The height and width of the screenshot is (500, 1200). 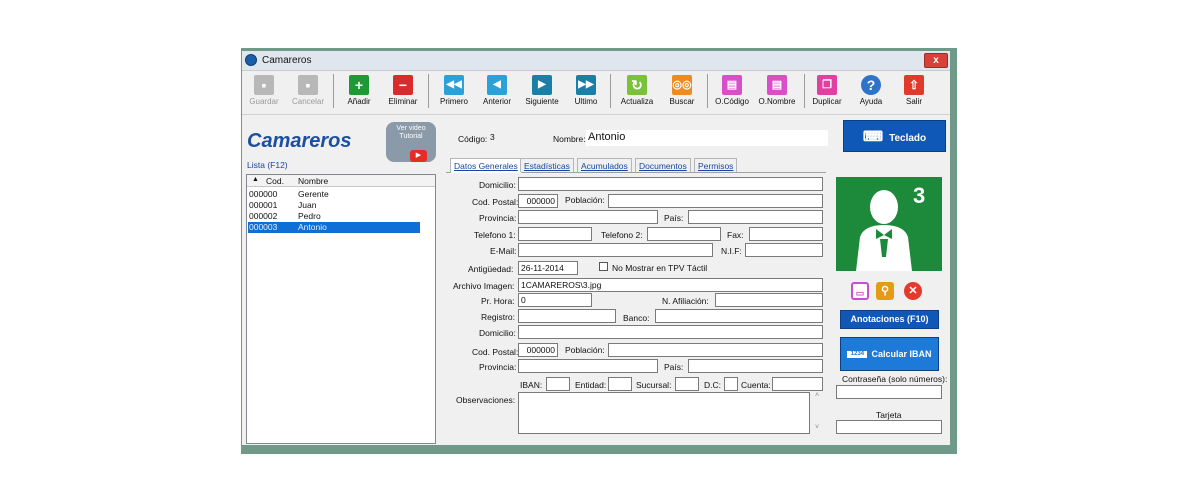 What do you see at coordinates (496, 101) in the screenshot?
I see `previous-label: Anterior` at bounding box center [496, 101].